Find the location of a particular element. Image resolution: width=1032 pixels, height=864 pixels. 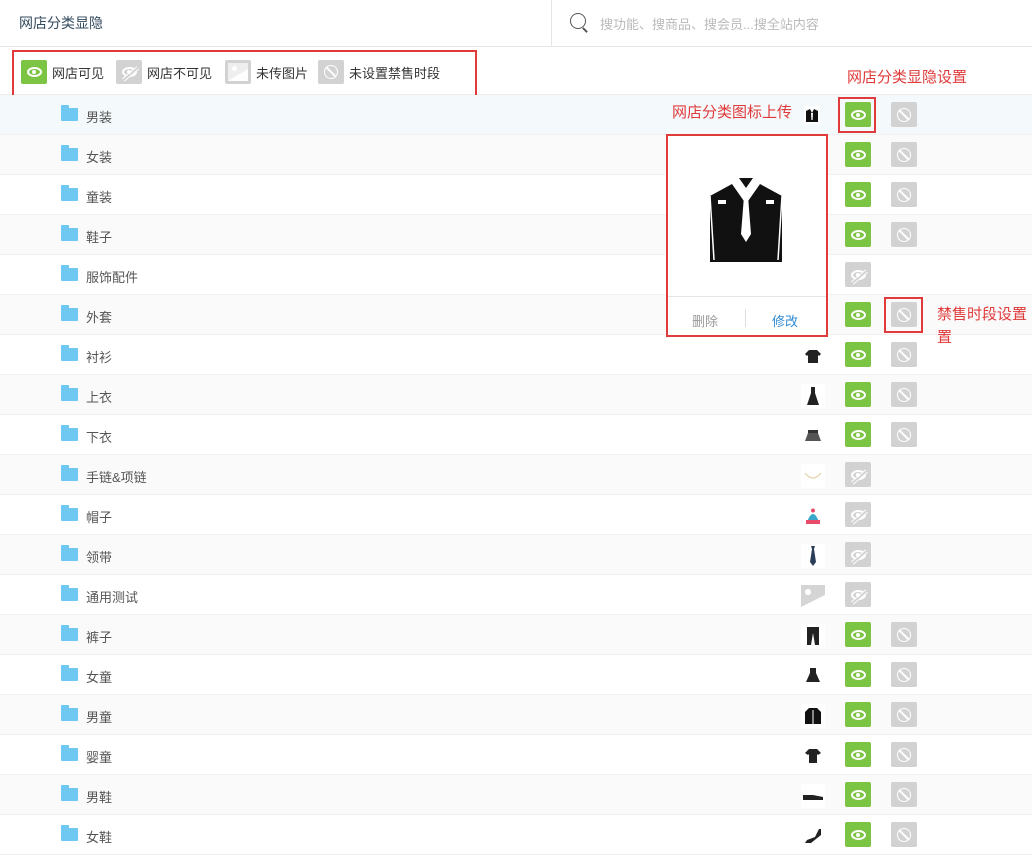

girl-dress-icon is located at coordinates (813, 676).